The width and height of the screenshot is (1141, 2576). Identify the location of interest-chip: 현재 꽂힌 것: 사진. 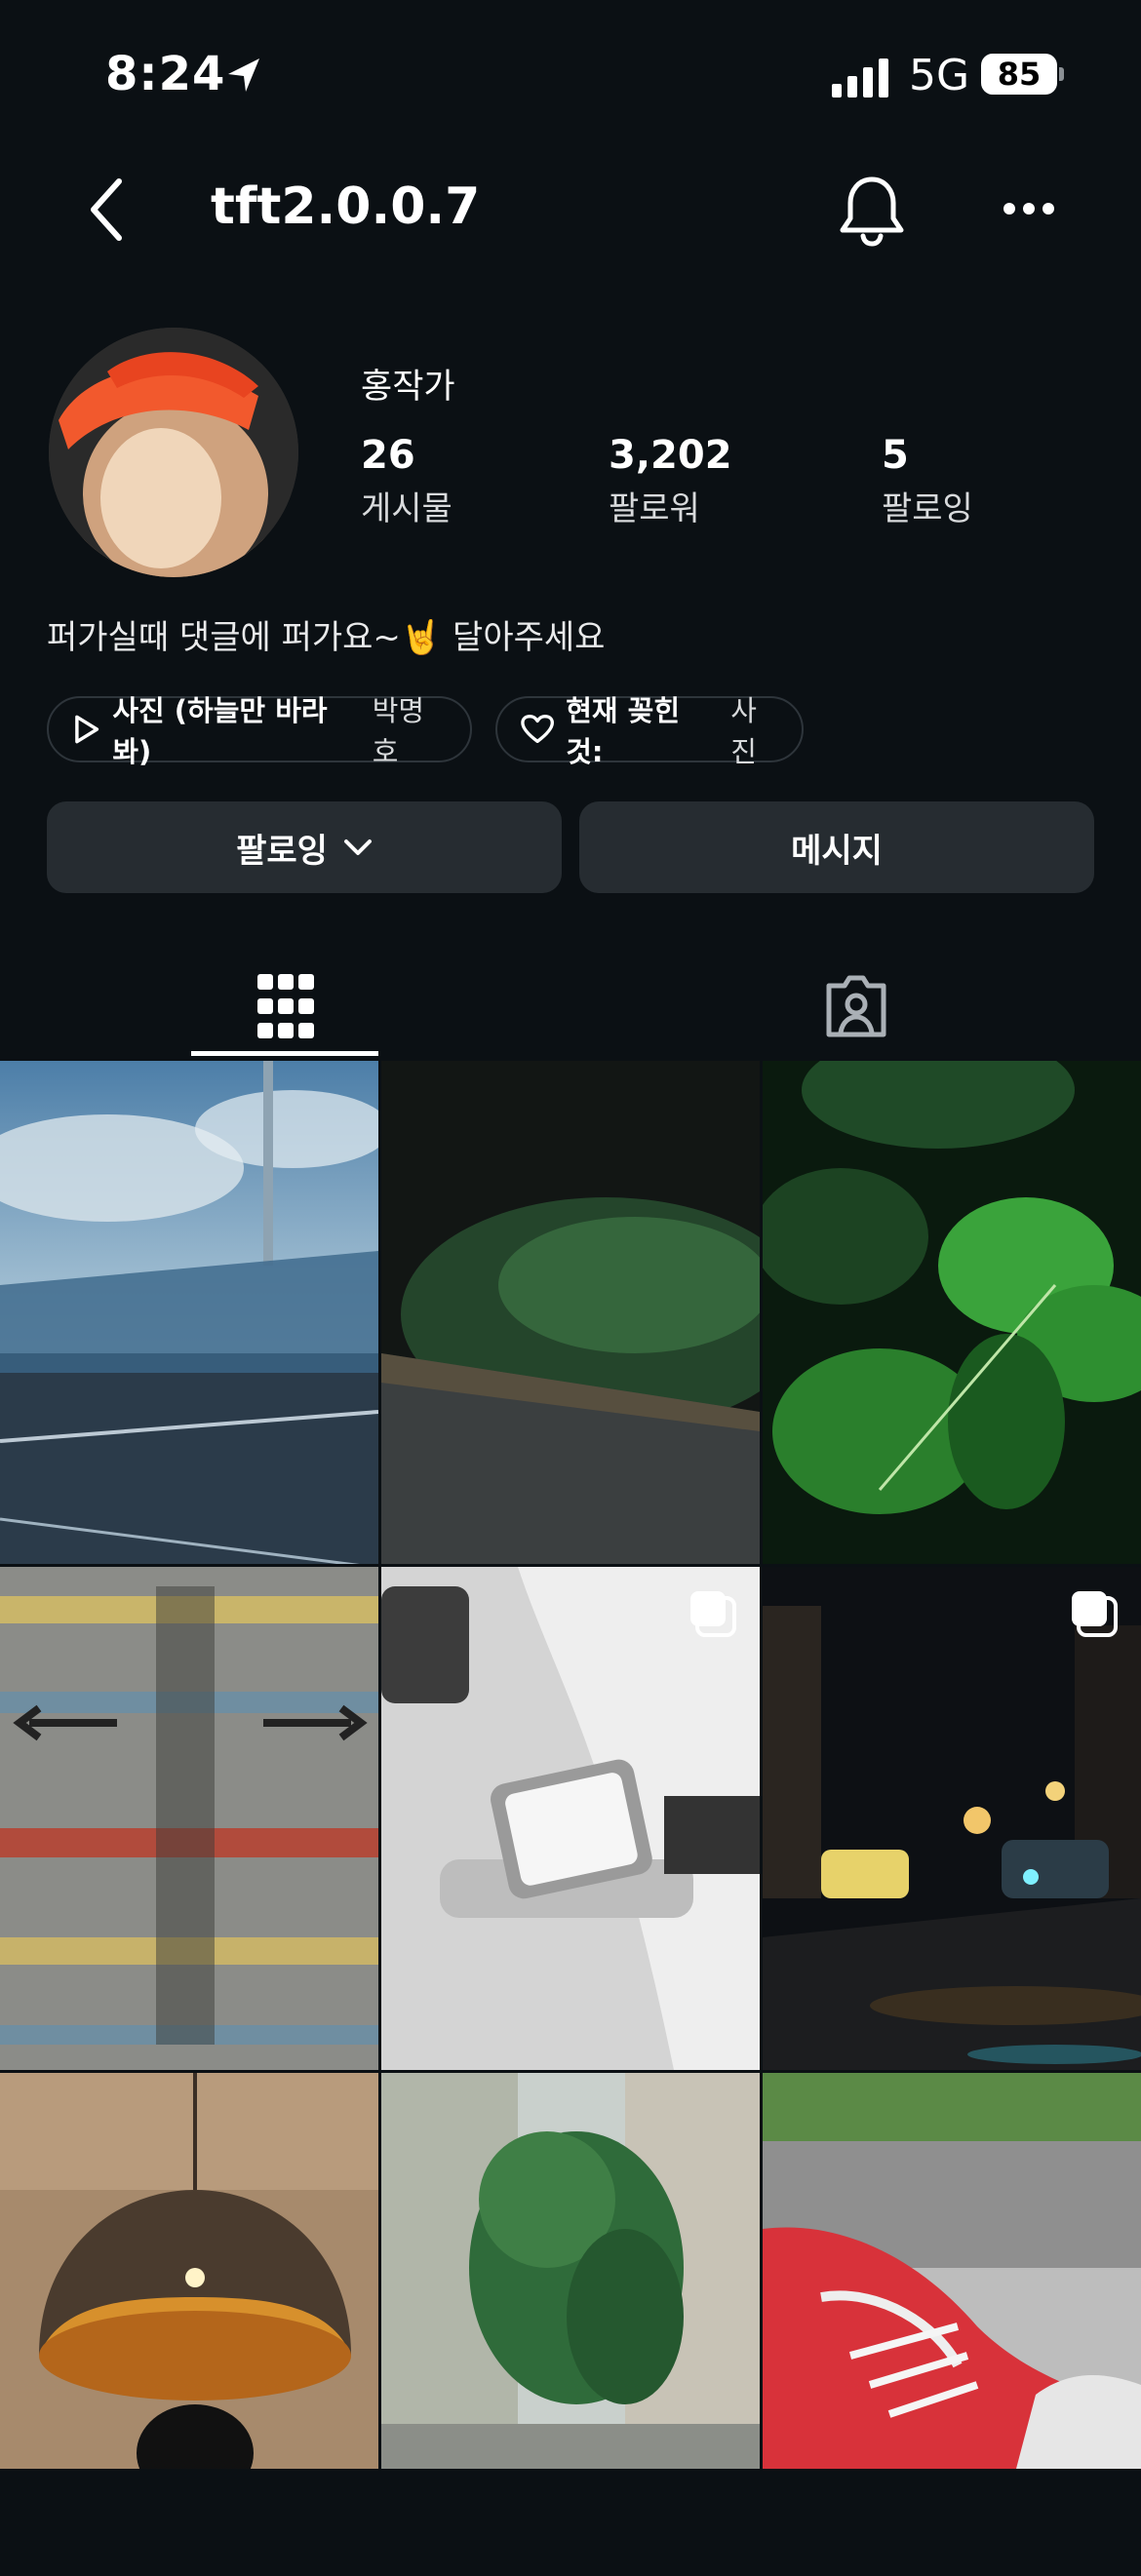
(649, 731).